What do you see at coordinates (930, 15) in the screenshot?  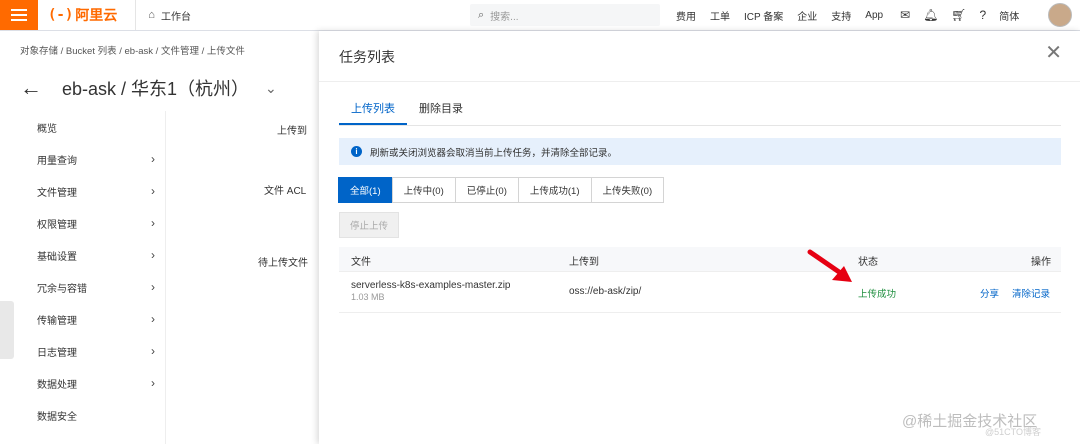 I see `bell-icon: 🔔︎` at bounding box center [930, 15].